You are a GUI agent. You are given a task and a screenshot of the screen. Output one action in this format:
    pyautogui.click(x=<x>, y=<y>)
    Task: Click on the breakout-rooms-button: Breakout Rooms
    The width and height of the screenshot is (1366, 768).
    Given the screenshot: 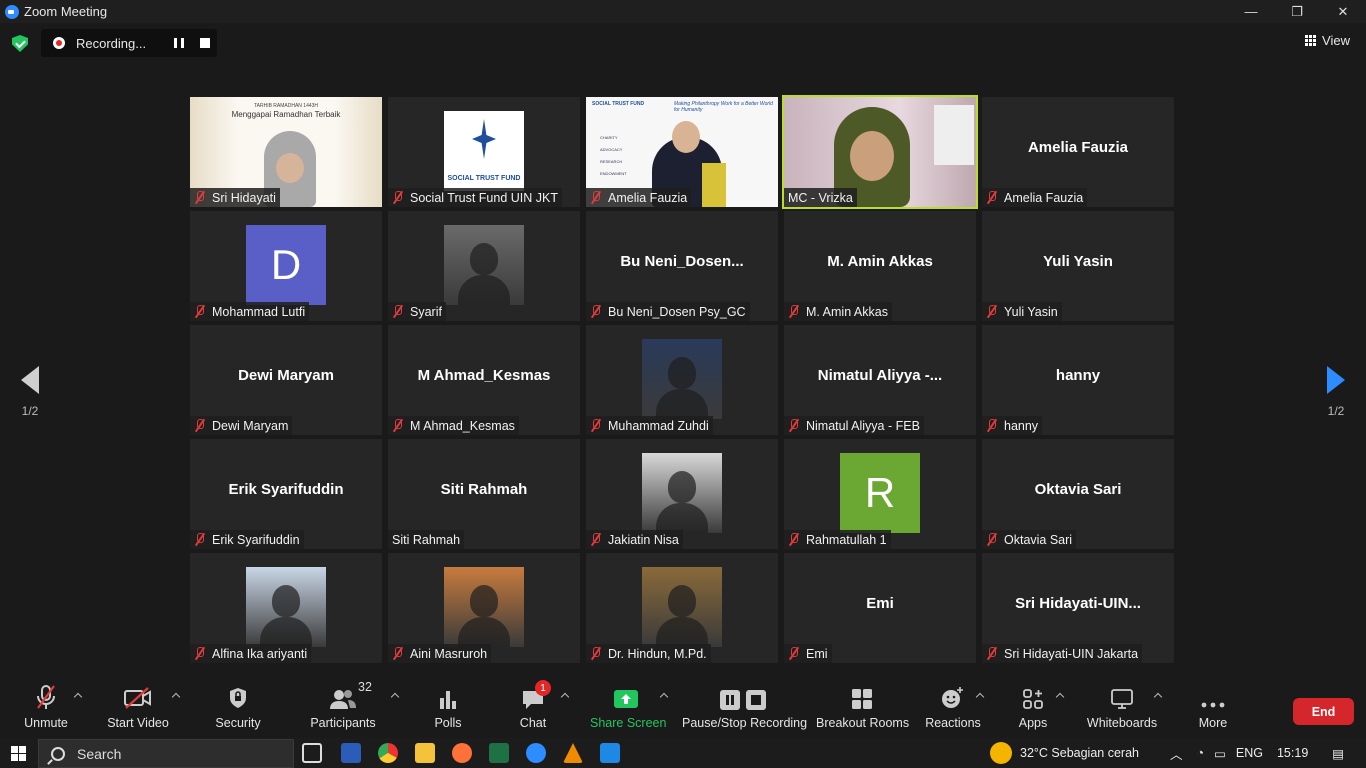 What is the action you would take?
    pyautogui.click(x=862, y=709)
    